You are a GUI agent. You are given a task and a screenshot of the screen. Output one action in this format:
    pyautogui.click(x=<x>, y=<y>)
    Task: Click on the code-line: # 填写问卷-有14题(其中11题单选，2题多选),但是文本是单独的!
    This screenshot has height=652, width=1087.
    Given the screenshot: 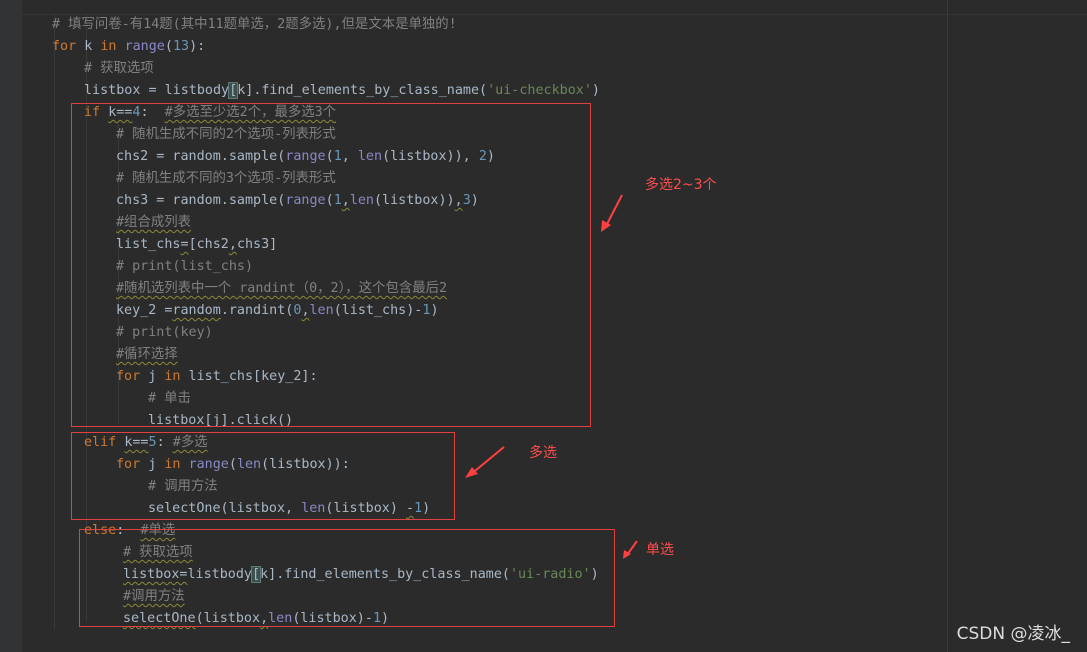 What is the action you would take?
    pyautogui.click(x=254, y=25)
    